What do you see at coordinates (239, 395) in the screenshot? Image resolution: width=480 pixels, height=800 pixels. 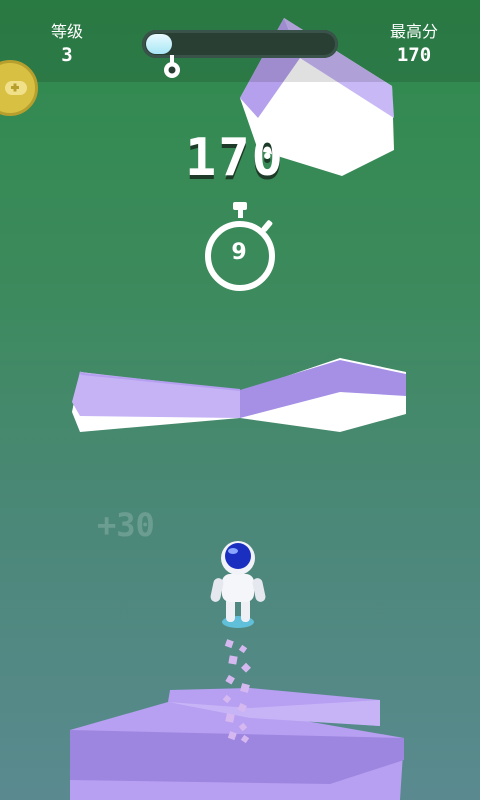 I see `middle-platform` at bounding box center [239, 395].